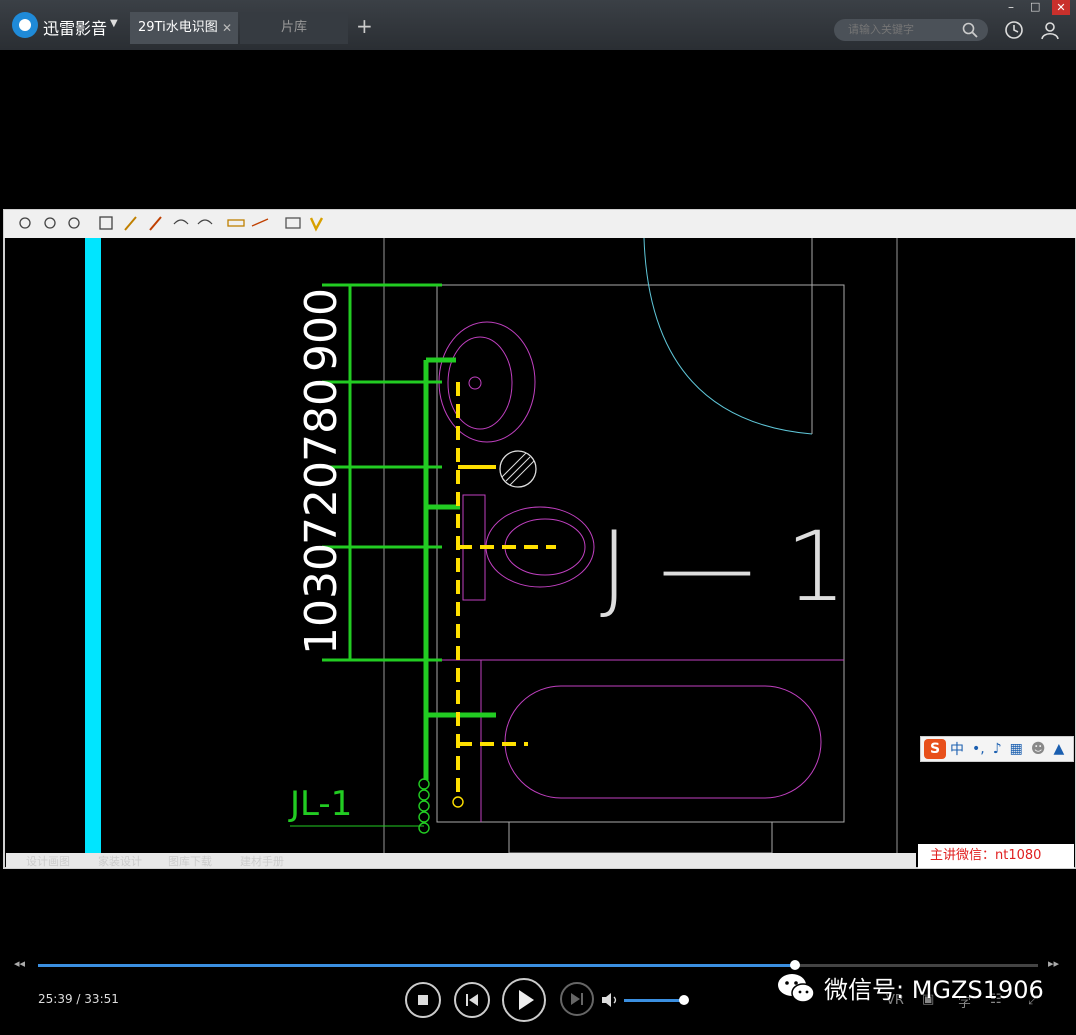 This screenshot has height=1035, width=1076. Describe the element at coordinates (461, 860) in the screenshot. I see `cad-bottom-tabs: 设计画图 家装设计 图库下载 建材手册` at that location.